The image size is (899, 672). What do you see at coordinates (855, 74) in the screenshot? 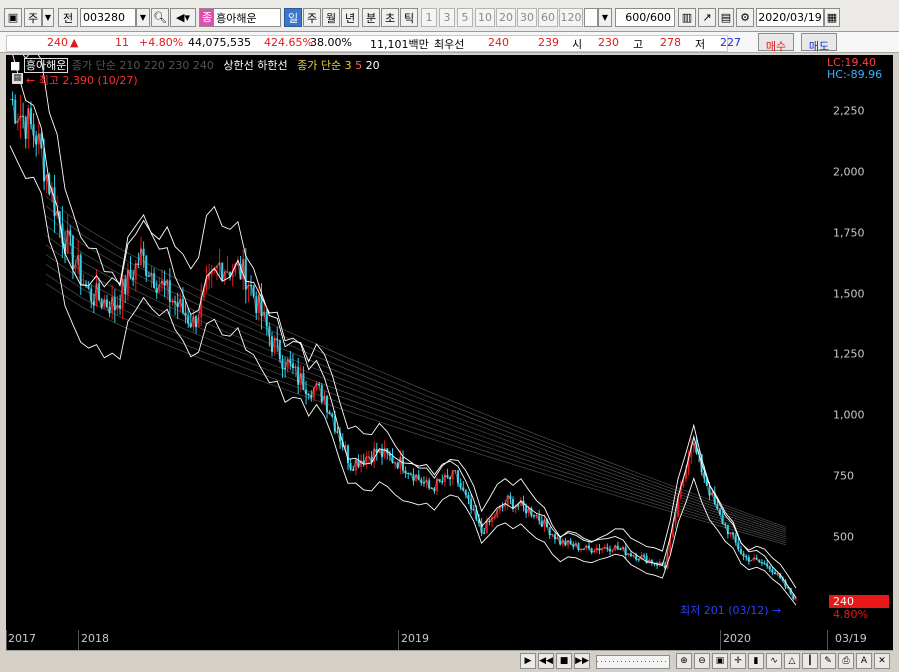
I see `hc-readout: HC:-89.96` at bounding box center [855, 74].